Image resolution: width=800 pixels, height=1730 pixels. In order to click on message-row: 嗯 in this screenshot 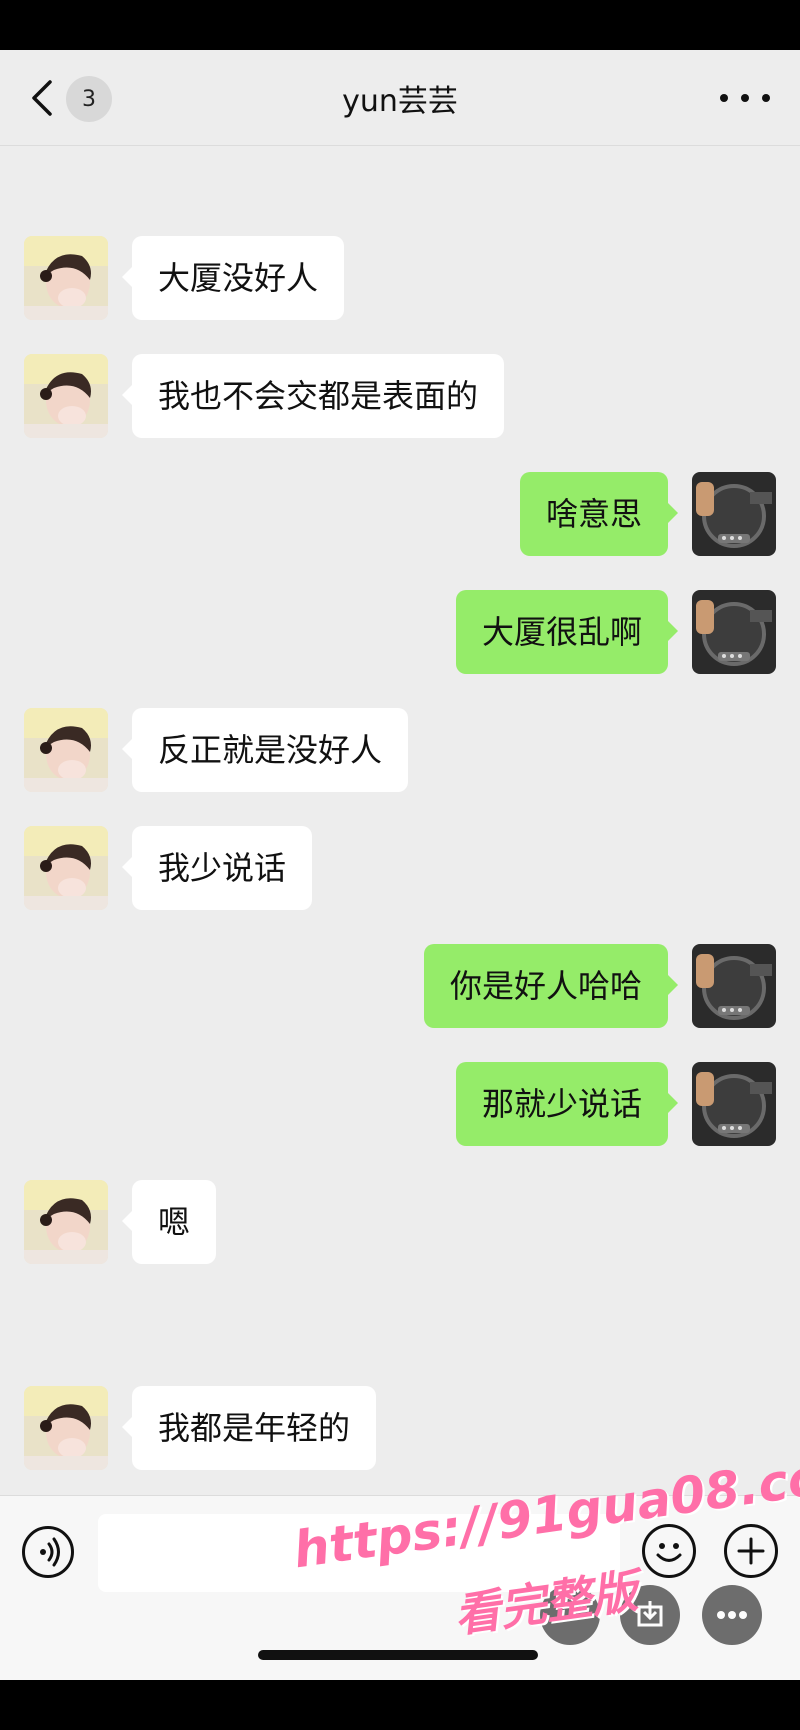, I will do `click(400, 1222)`.